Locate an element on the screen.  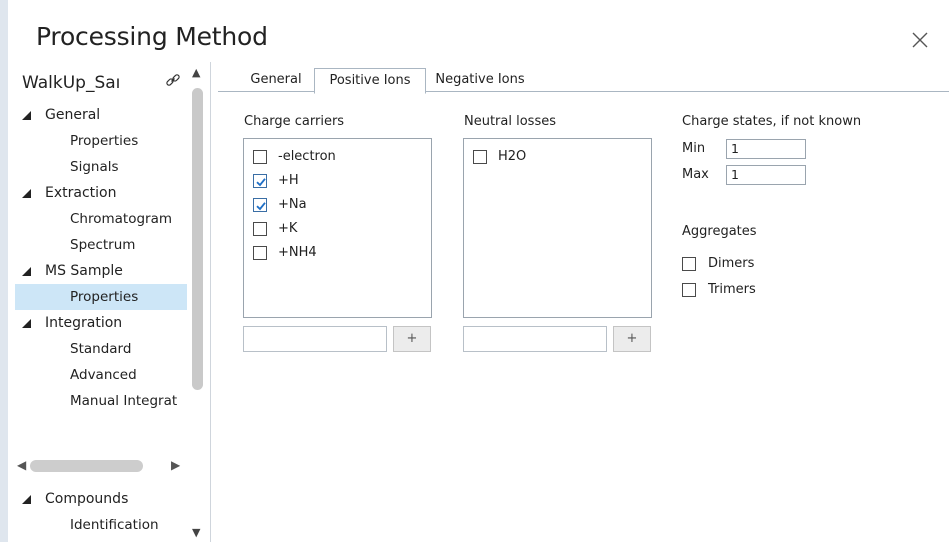
charge-states-label: Charge states, if not known is located at coordinates (772, 121).